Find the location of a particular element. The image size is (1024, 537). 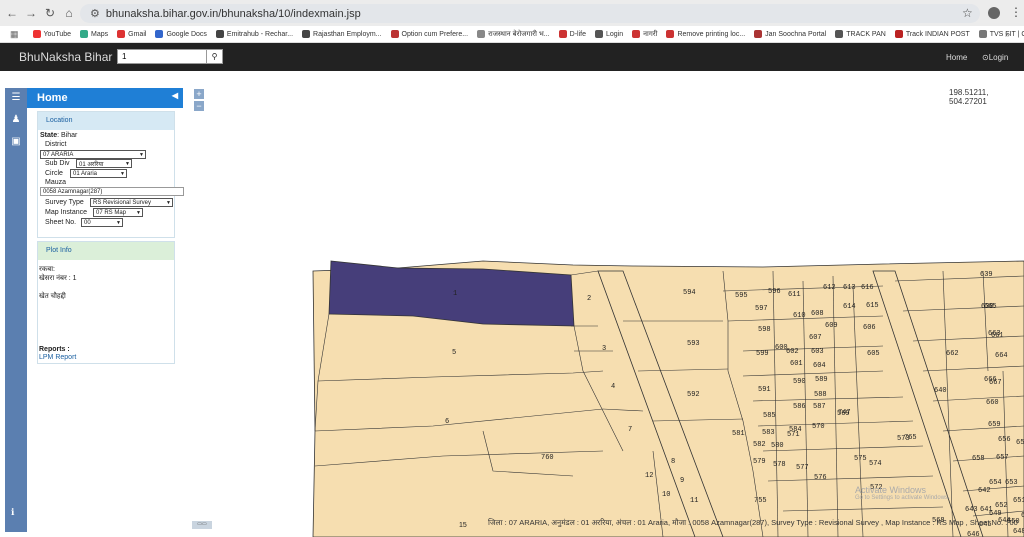

parcel-label: 651 is located at coordinates (1018, 501).